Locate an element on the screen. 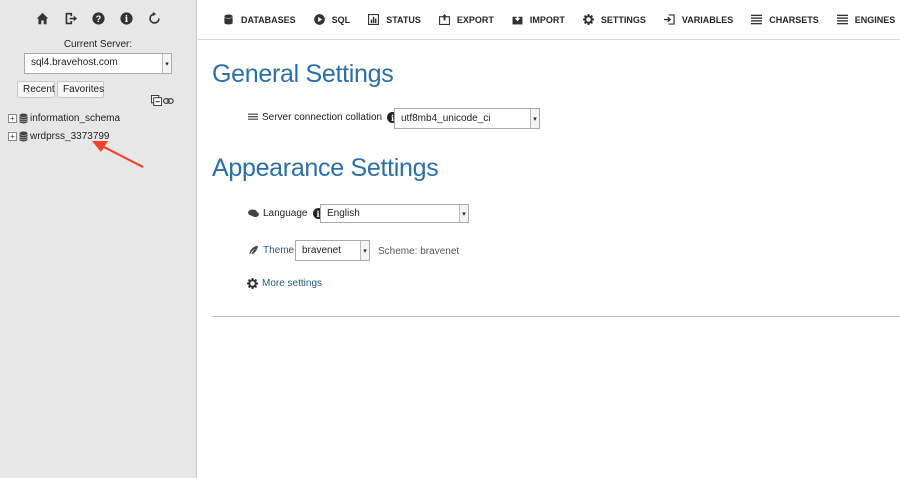  more-settings-row: More settings is located at coordinates (284, 283).